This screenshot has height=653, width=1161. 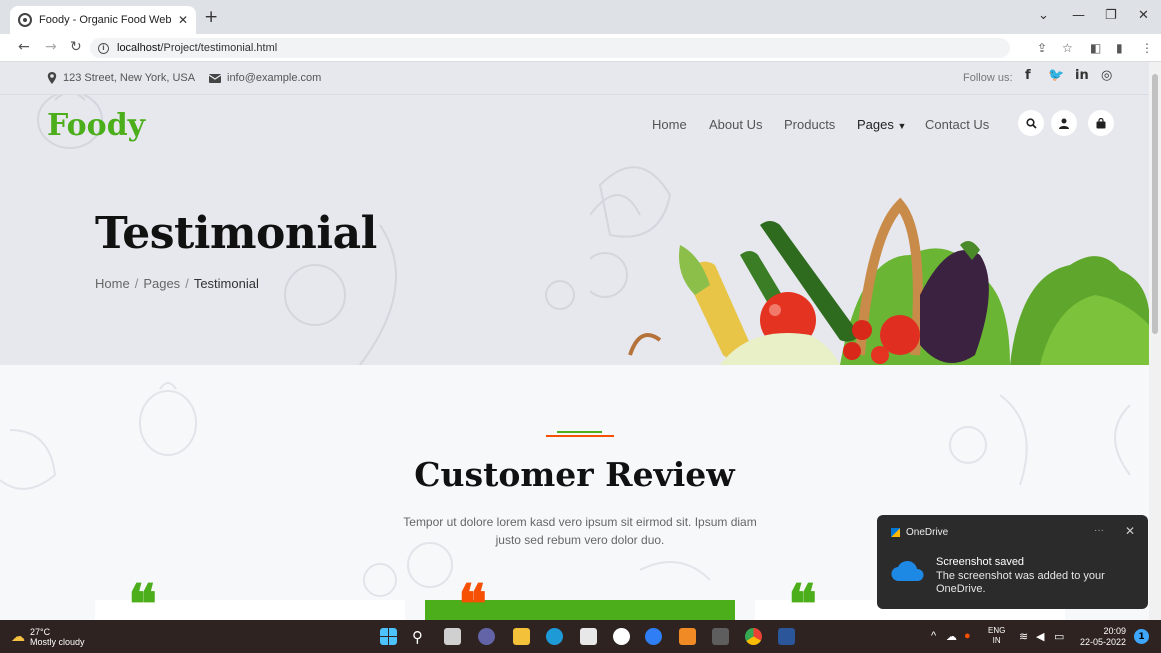 What do you see at coordinates (580, 436) in the screenshot?
I see `section-divider-accent` at bounding box center [580, 436].